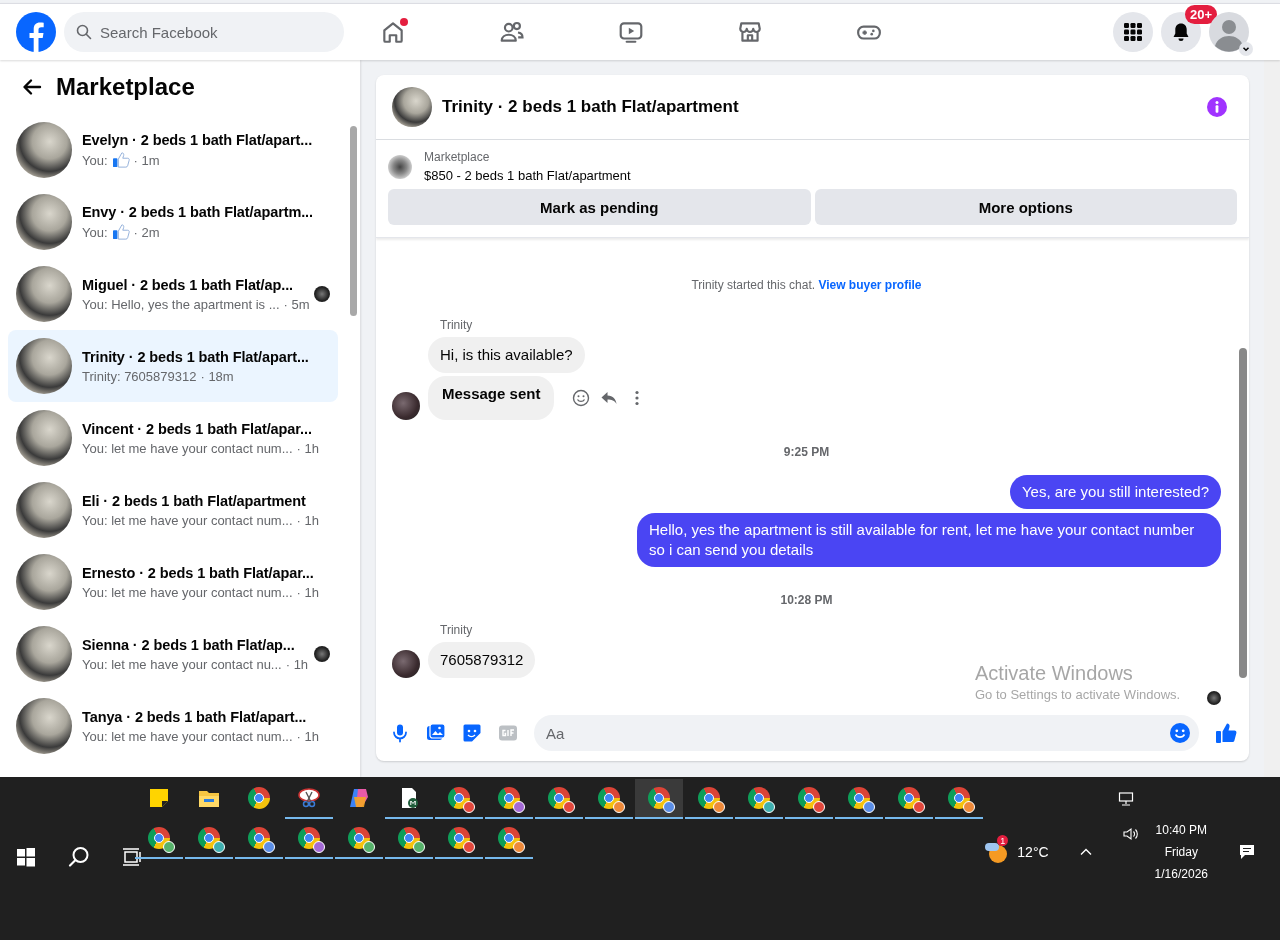 This screenshot has height=940, width=1280. What do you see at coordinates (173, 438) in the screenshot?
I see `conversation-item: Vincent · 2 beds 1 bath Flat/apar... You: let me have your contact num... · 1h` at bounding box center [173, 438].